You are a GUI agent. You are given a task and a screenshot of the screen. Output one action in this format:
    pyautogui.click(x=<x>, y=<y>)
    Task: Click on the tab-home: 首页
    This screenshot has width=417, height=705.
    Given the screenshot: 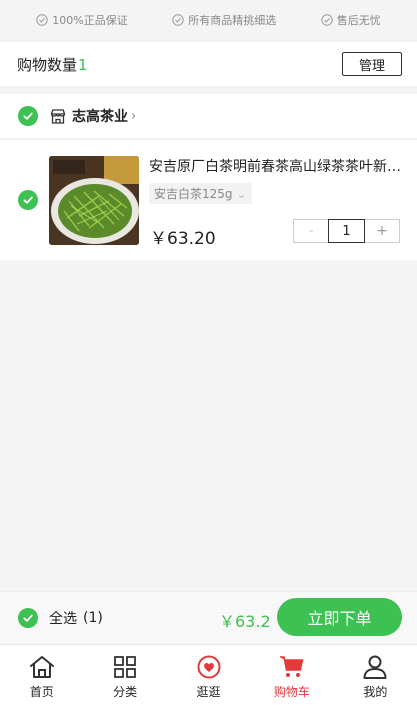 What is the action you would take?
    pyautogui.click(x=41, y=675)
    